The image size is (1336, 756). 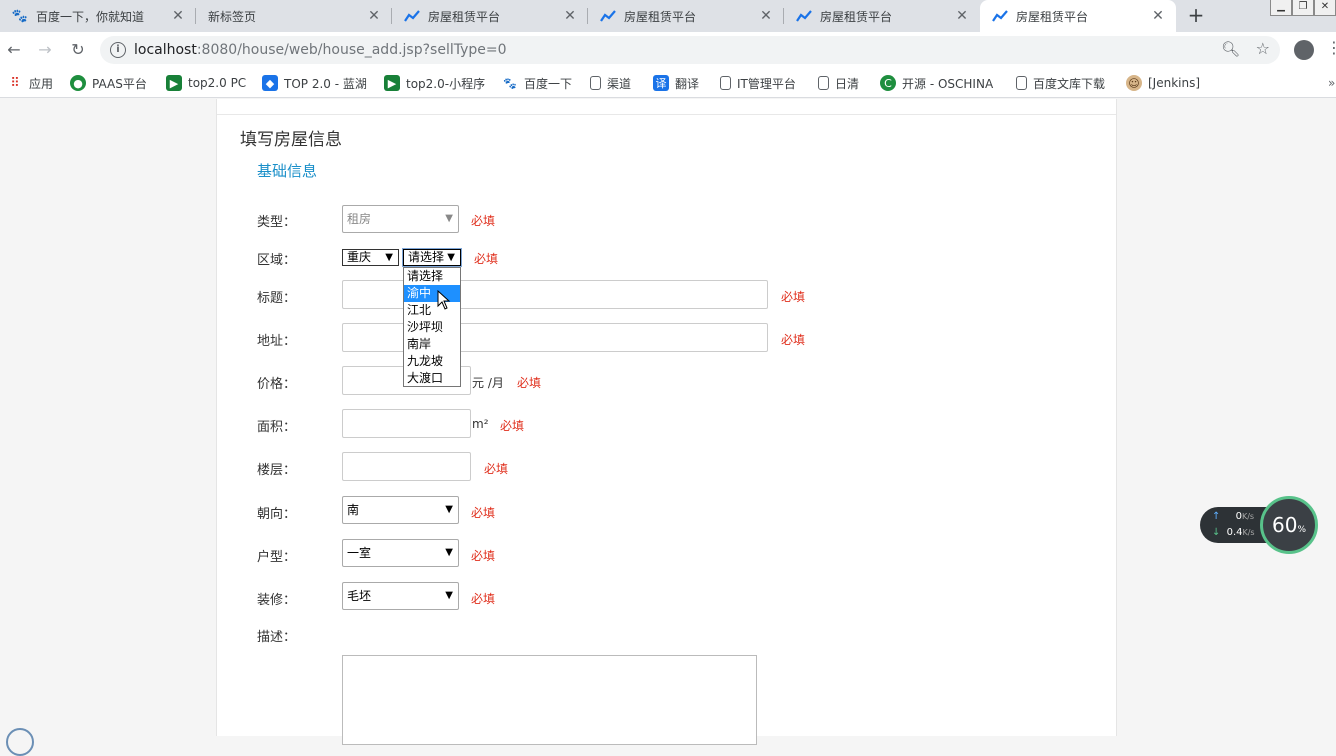 I want to click on dropdown-option: 沙坪坝, so click(x=432, y=327).